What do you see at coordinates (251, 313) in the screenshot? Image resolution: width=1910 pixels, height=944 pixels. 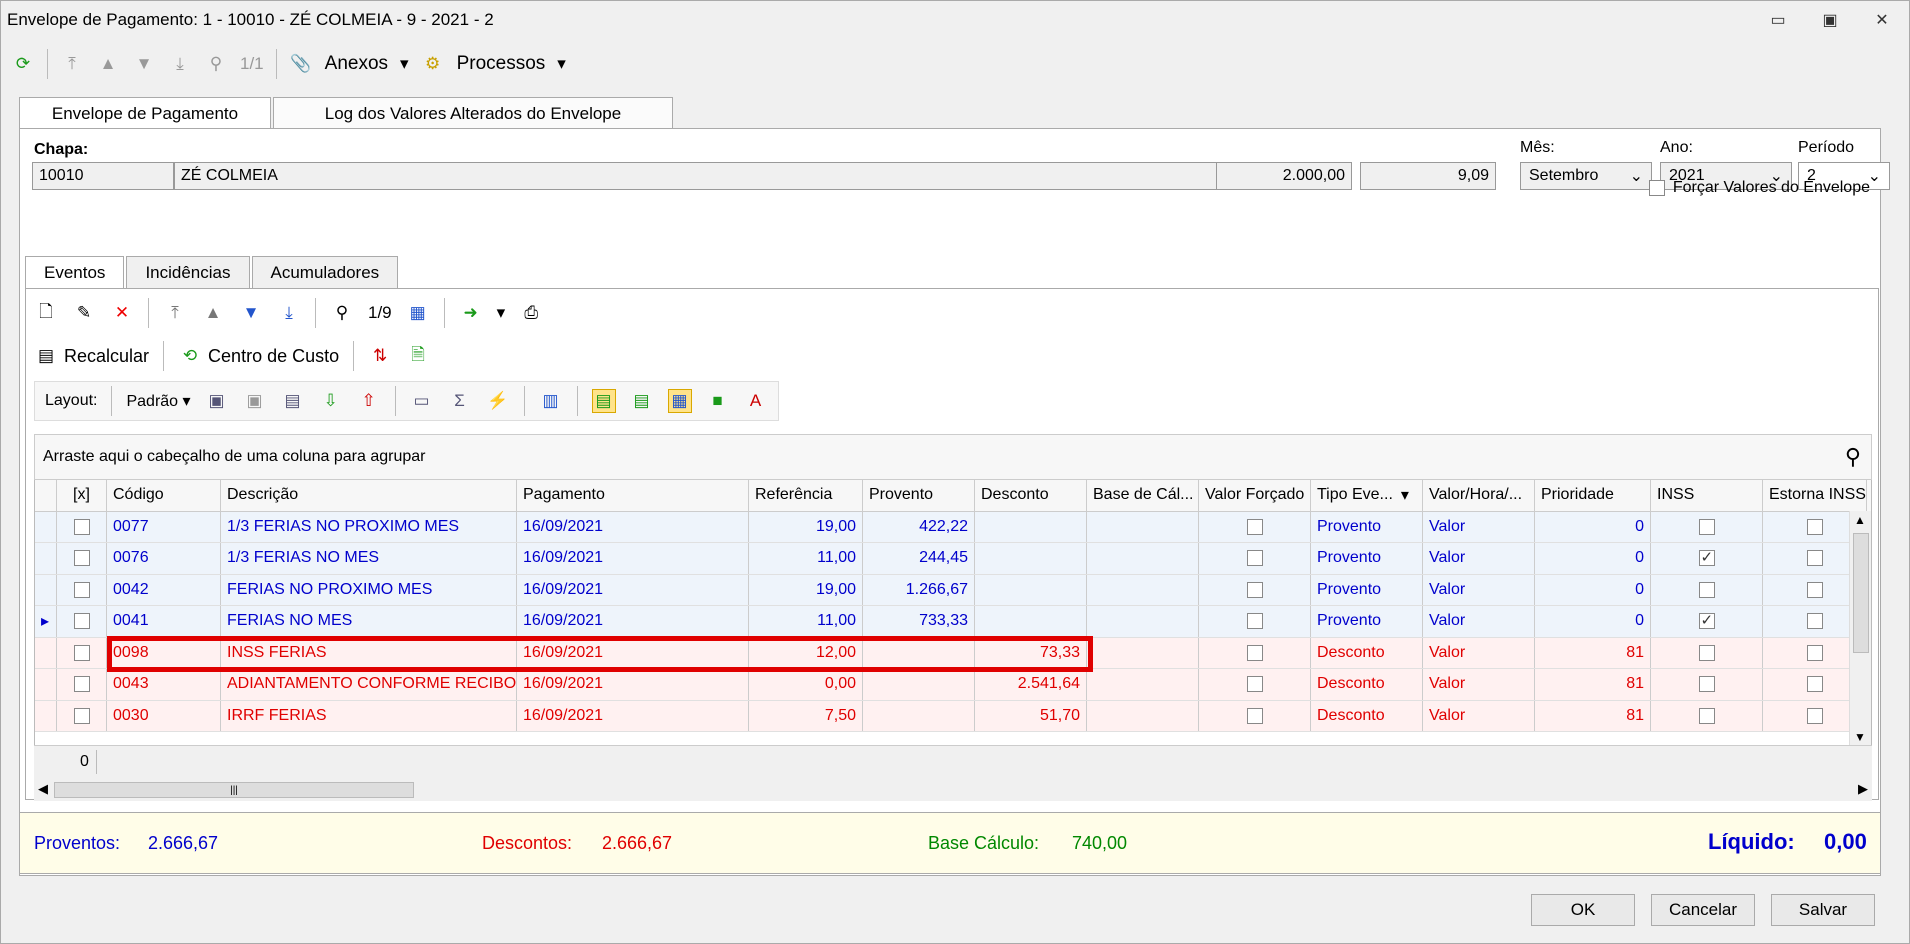 I see `next-record-icon: ▼` at bounding box center [251, 313].